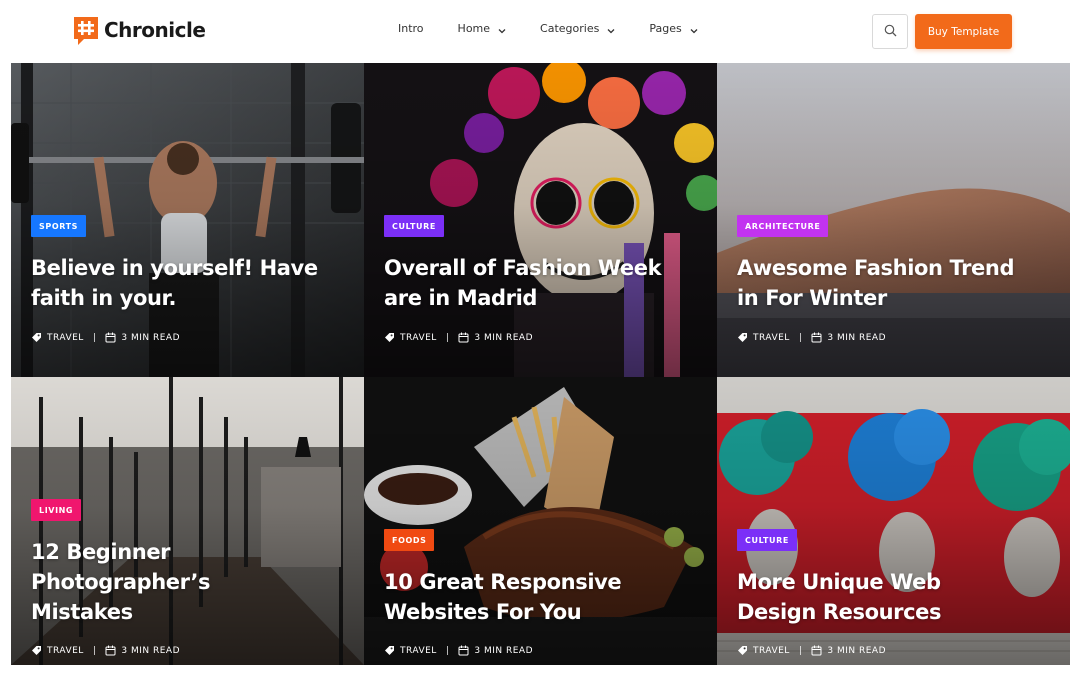  Describe the element at coordinates (783, 226) in the screenshot. I see `category-badge: ARCHITECTURE` at that location.